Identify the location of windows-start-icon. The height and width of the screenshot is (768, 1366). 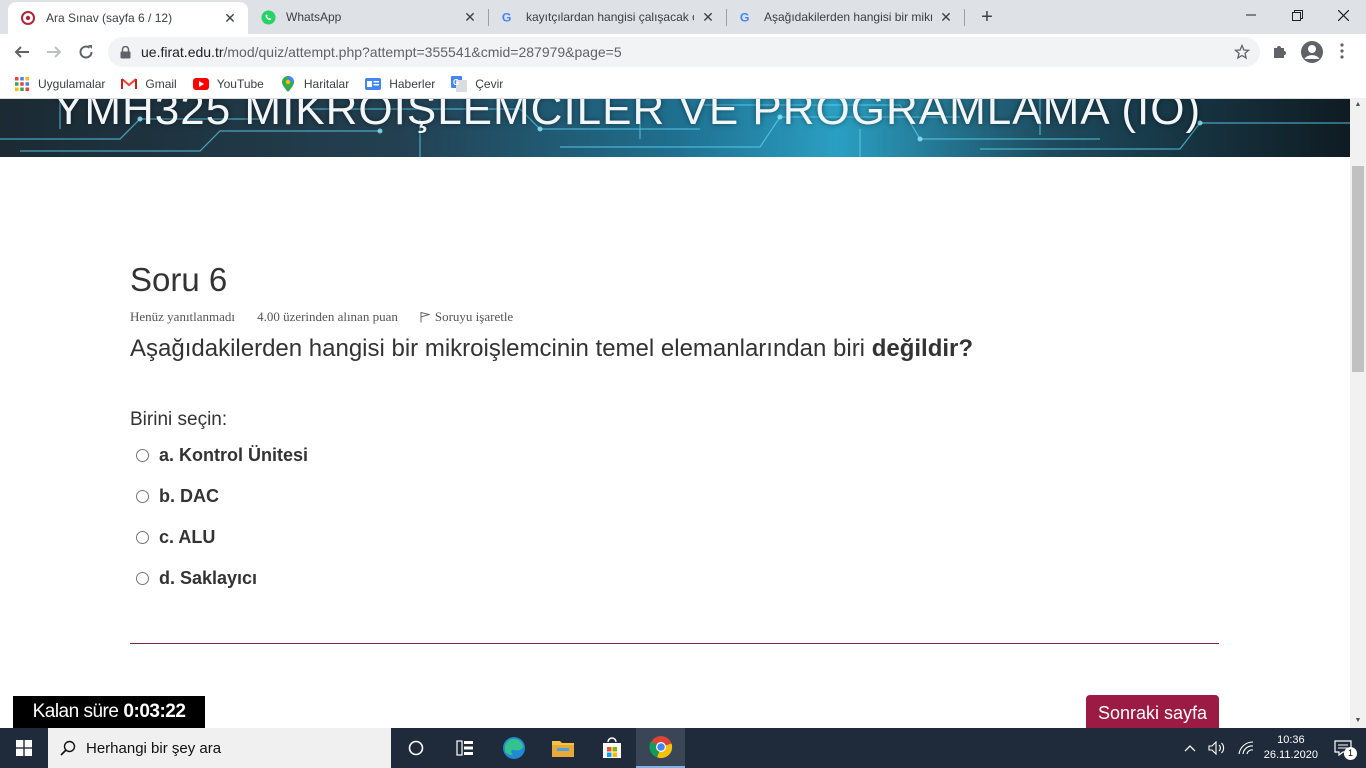
(24, 748).